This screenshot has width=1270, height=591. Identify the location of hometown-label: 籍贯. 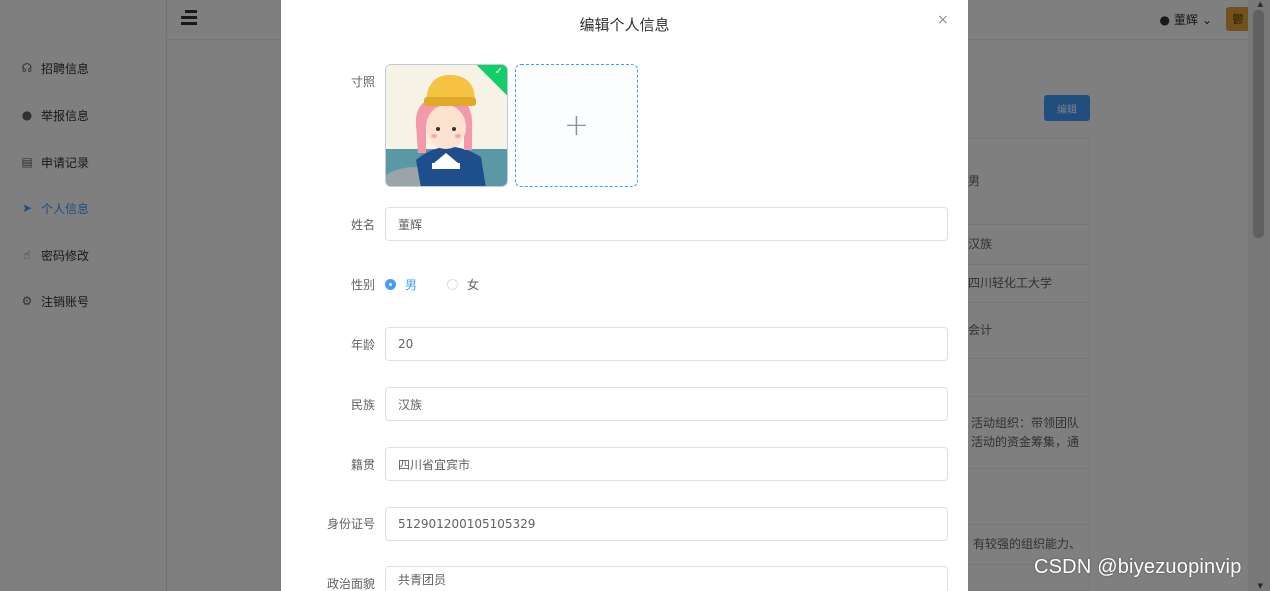
(362, 465).